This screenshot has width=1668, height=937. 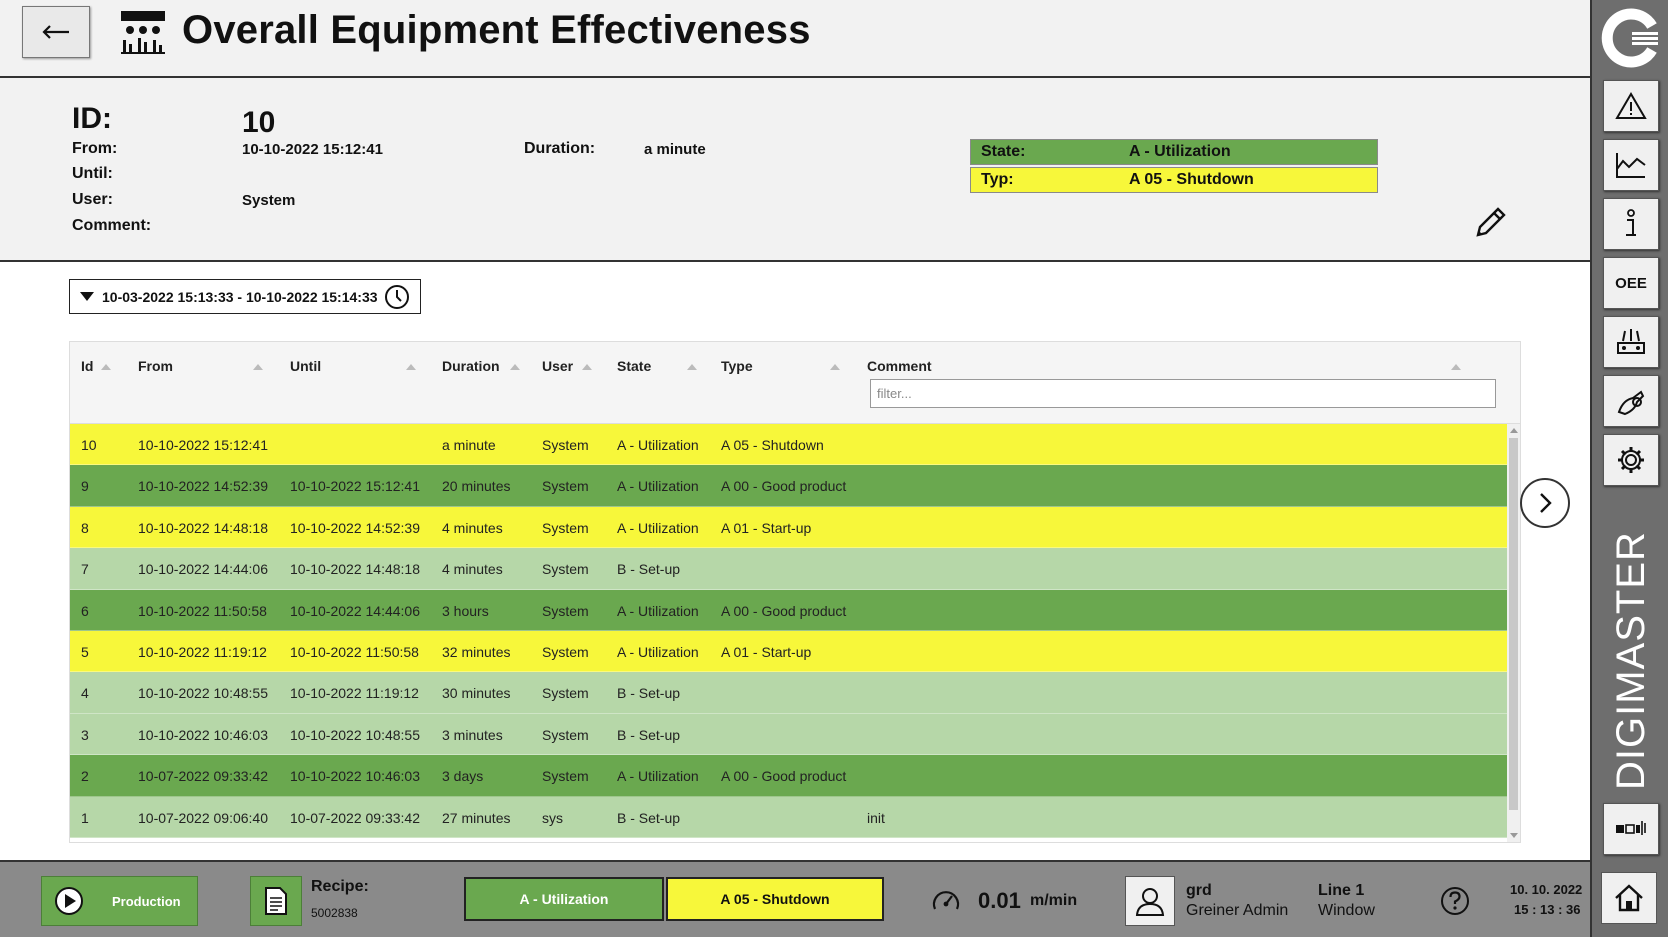 What do you see at coordinates (203, 527) in the screenshot?
I see `row-from-cell: 10-10-2022 14:48:18` at bounding box center [203, 527].